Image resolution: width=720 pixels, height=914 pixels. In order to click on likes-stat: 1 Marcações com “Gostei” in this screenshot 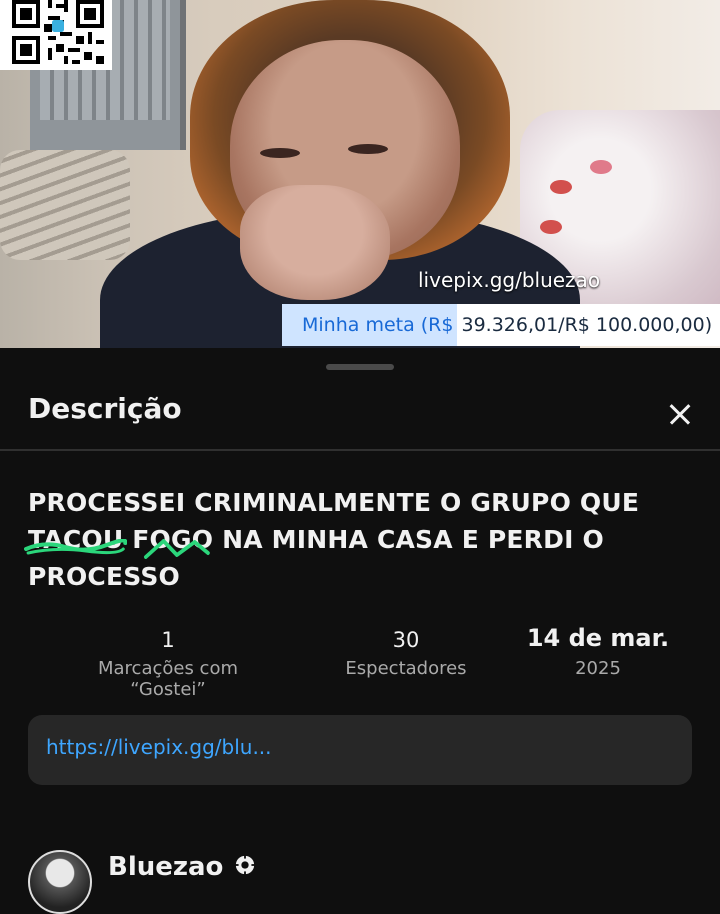, I will do `click(168, 664)`.